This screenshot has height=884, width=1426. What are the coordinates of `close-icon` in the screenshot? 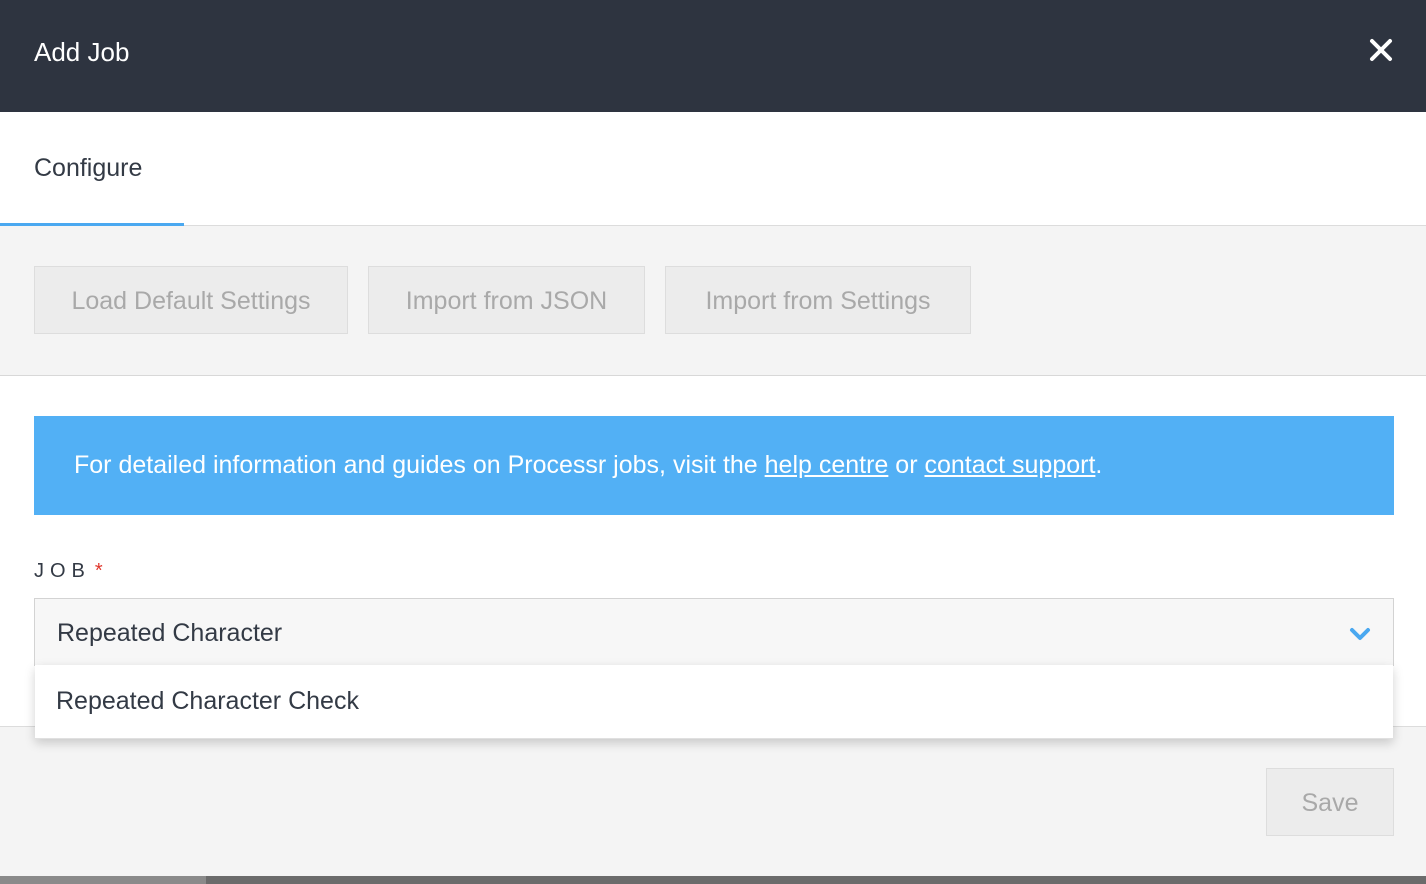 It's located at (1381, 50).